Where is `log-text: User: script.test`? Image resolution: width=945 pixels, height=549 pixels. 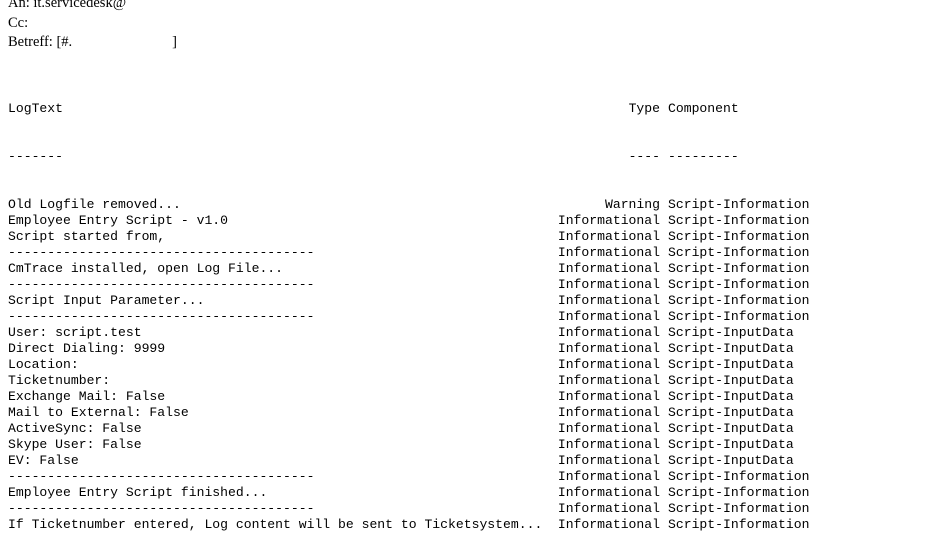
log-text: User: script.test is located at coordinates (75, 332).